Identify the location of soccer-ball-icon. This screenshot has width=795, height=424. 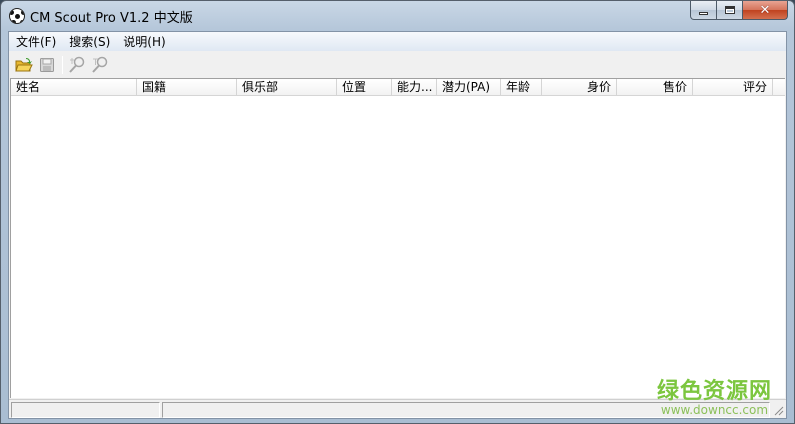
(17, 16).